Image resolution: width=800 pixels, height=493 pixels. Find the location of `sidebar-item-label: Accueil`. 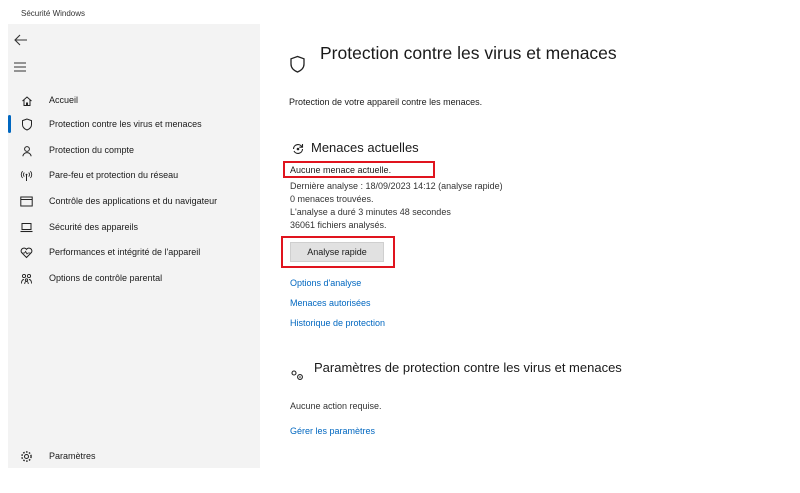

sidebar-item-label: Accueil is located at coordinates (64, 100).